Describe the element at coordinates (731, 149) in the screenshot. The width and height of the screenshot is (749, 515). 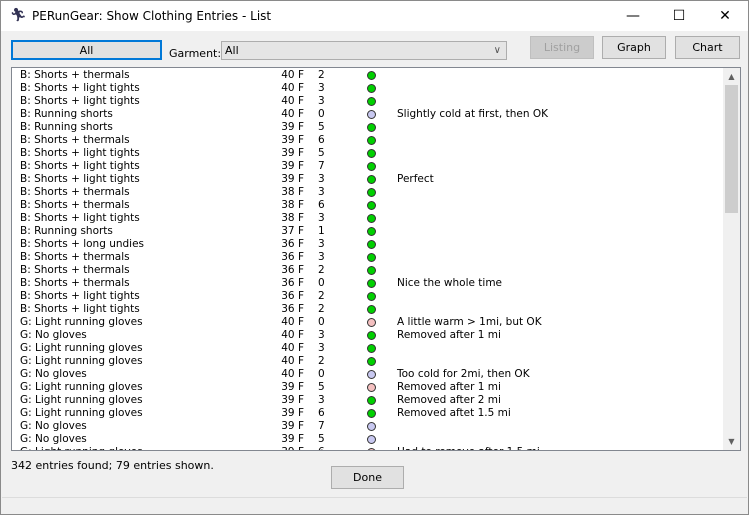
I see `scrollbar-thumb` at that location.